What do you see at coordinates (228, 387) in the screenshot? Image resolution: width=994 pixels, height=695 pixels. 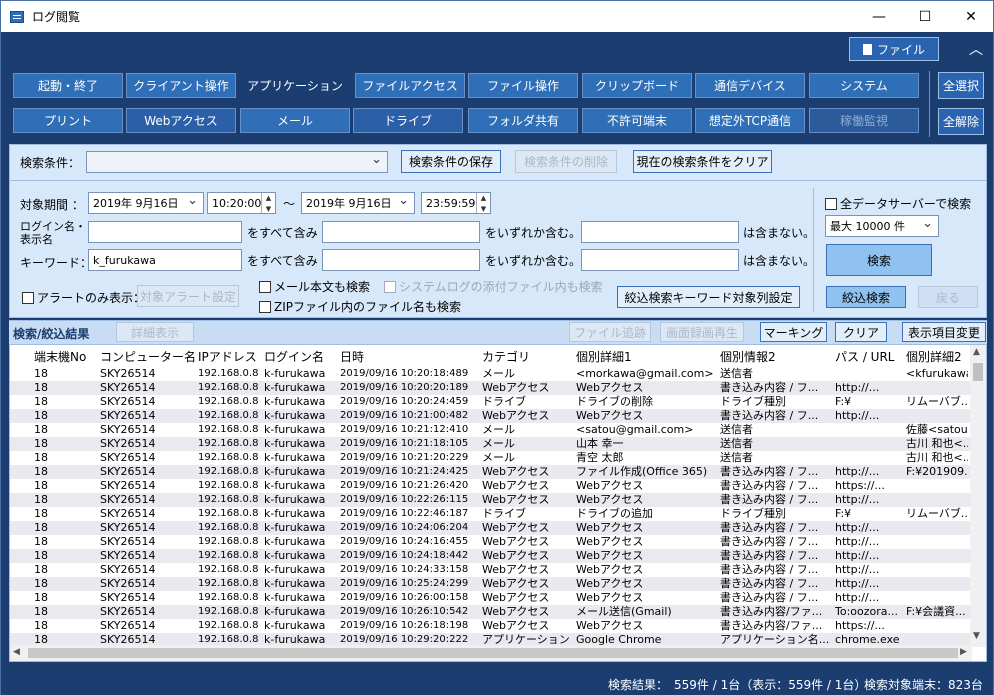 I see `table-cell: 192.168.0.8` at bounding box center [228, 387].